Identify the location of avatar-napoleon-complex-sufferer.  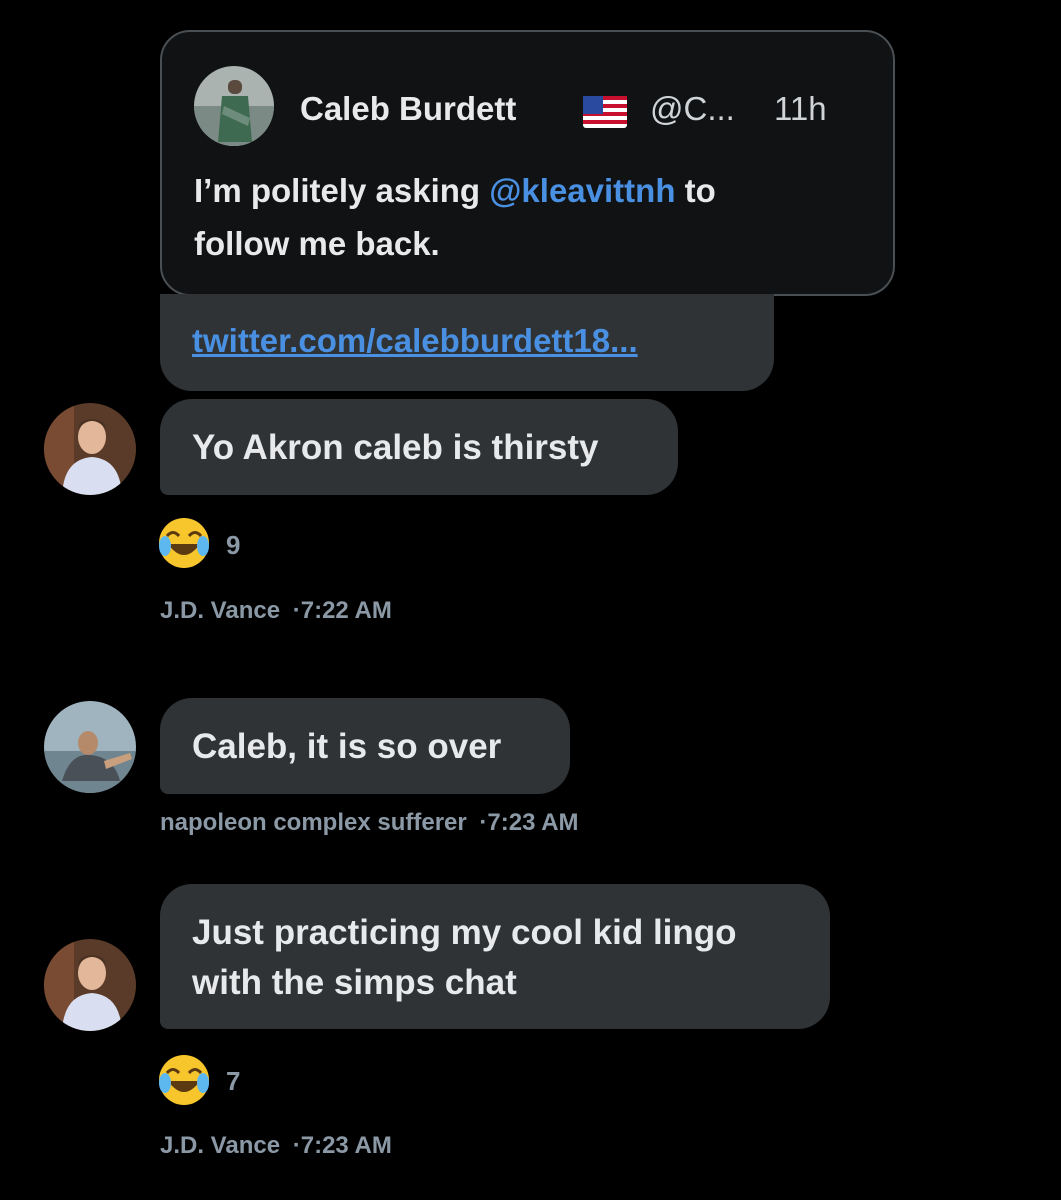
(90, 747).